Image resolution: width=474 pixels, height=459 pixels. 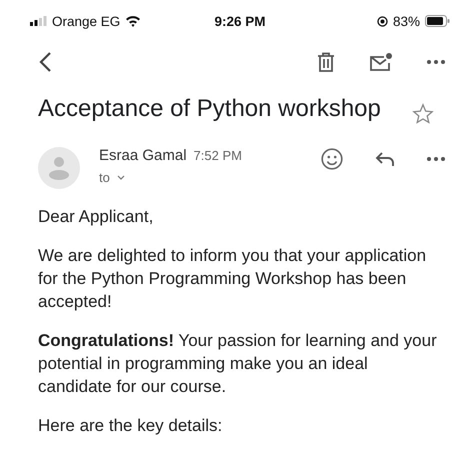 I want to click on wifi-icon, so click(x=133, y=21).